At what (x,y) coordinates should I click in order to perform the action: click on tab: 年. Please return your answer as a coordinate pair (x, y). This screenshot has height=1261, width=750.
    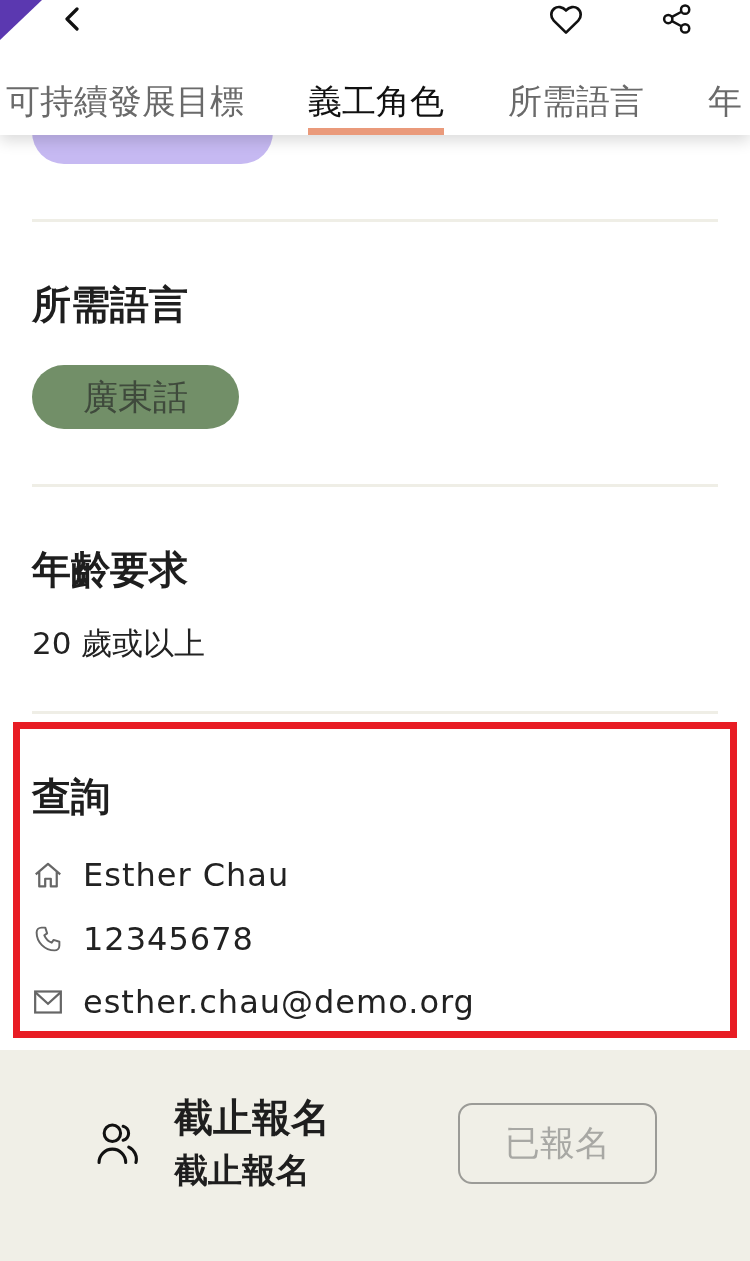
    Looking at the image, I should click on (725, 92).